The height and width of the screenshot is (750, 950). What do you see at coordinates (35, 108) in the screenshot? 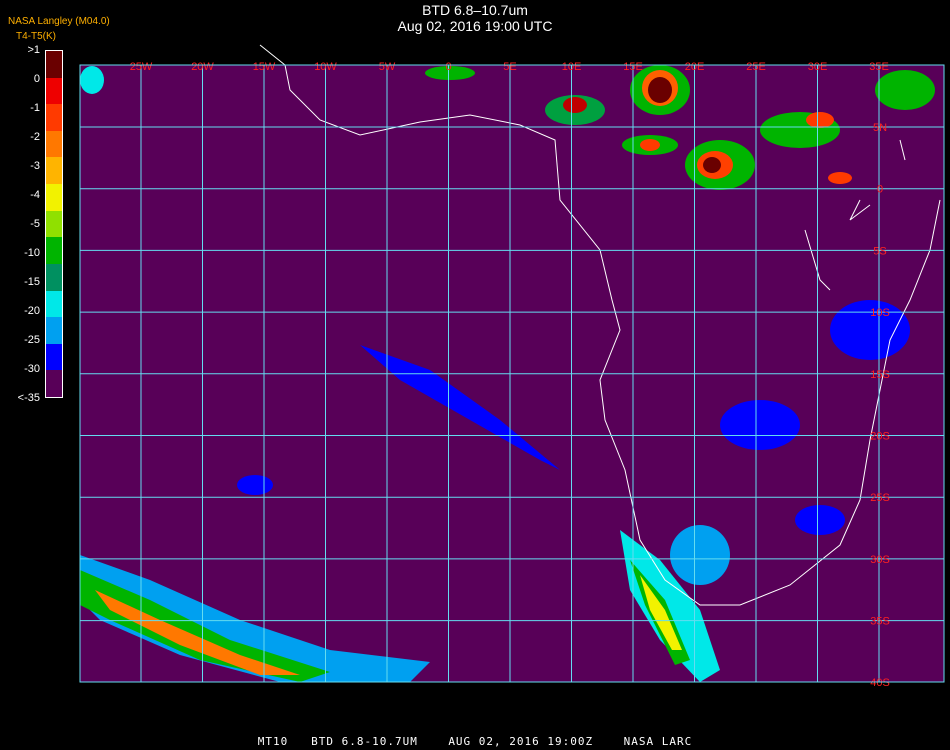
I see `legend-label: -1` at bounding box center [35, 108].